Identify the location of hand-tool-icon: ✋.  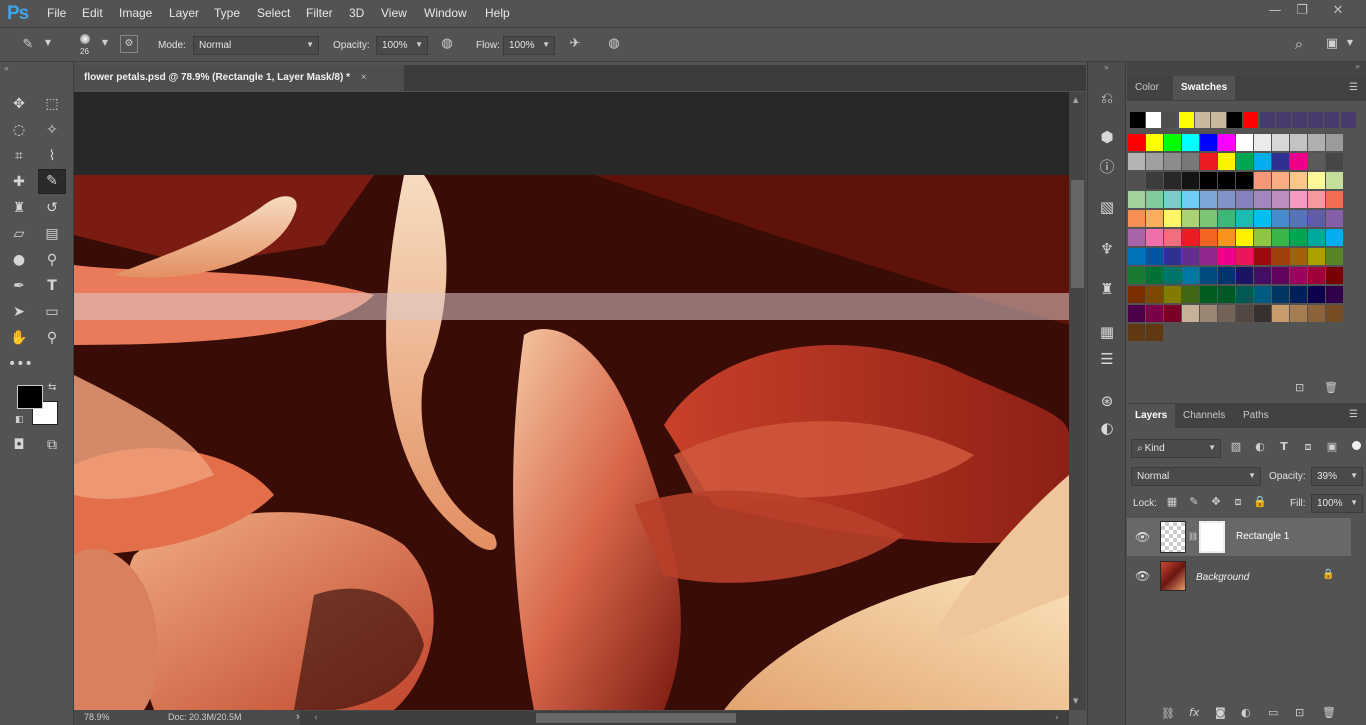
(19, 338).